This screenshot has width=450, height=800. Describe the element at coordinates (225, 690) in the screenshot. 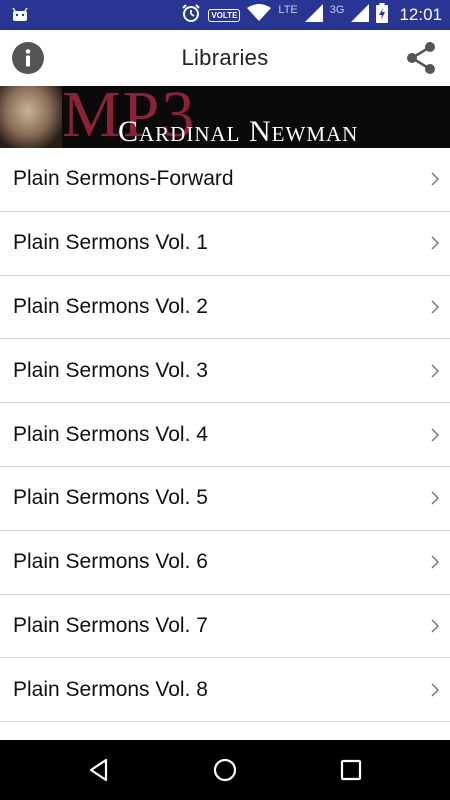

I see `list-item: Plain Sermons Vol. 8` at that location.